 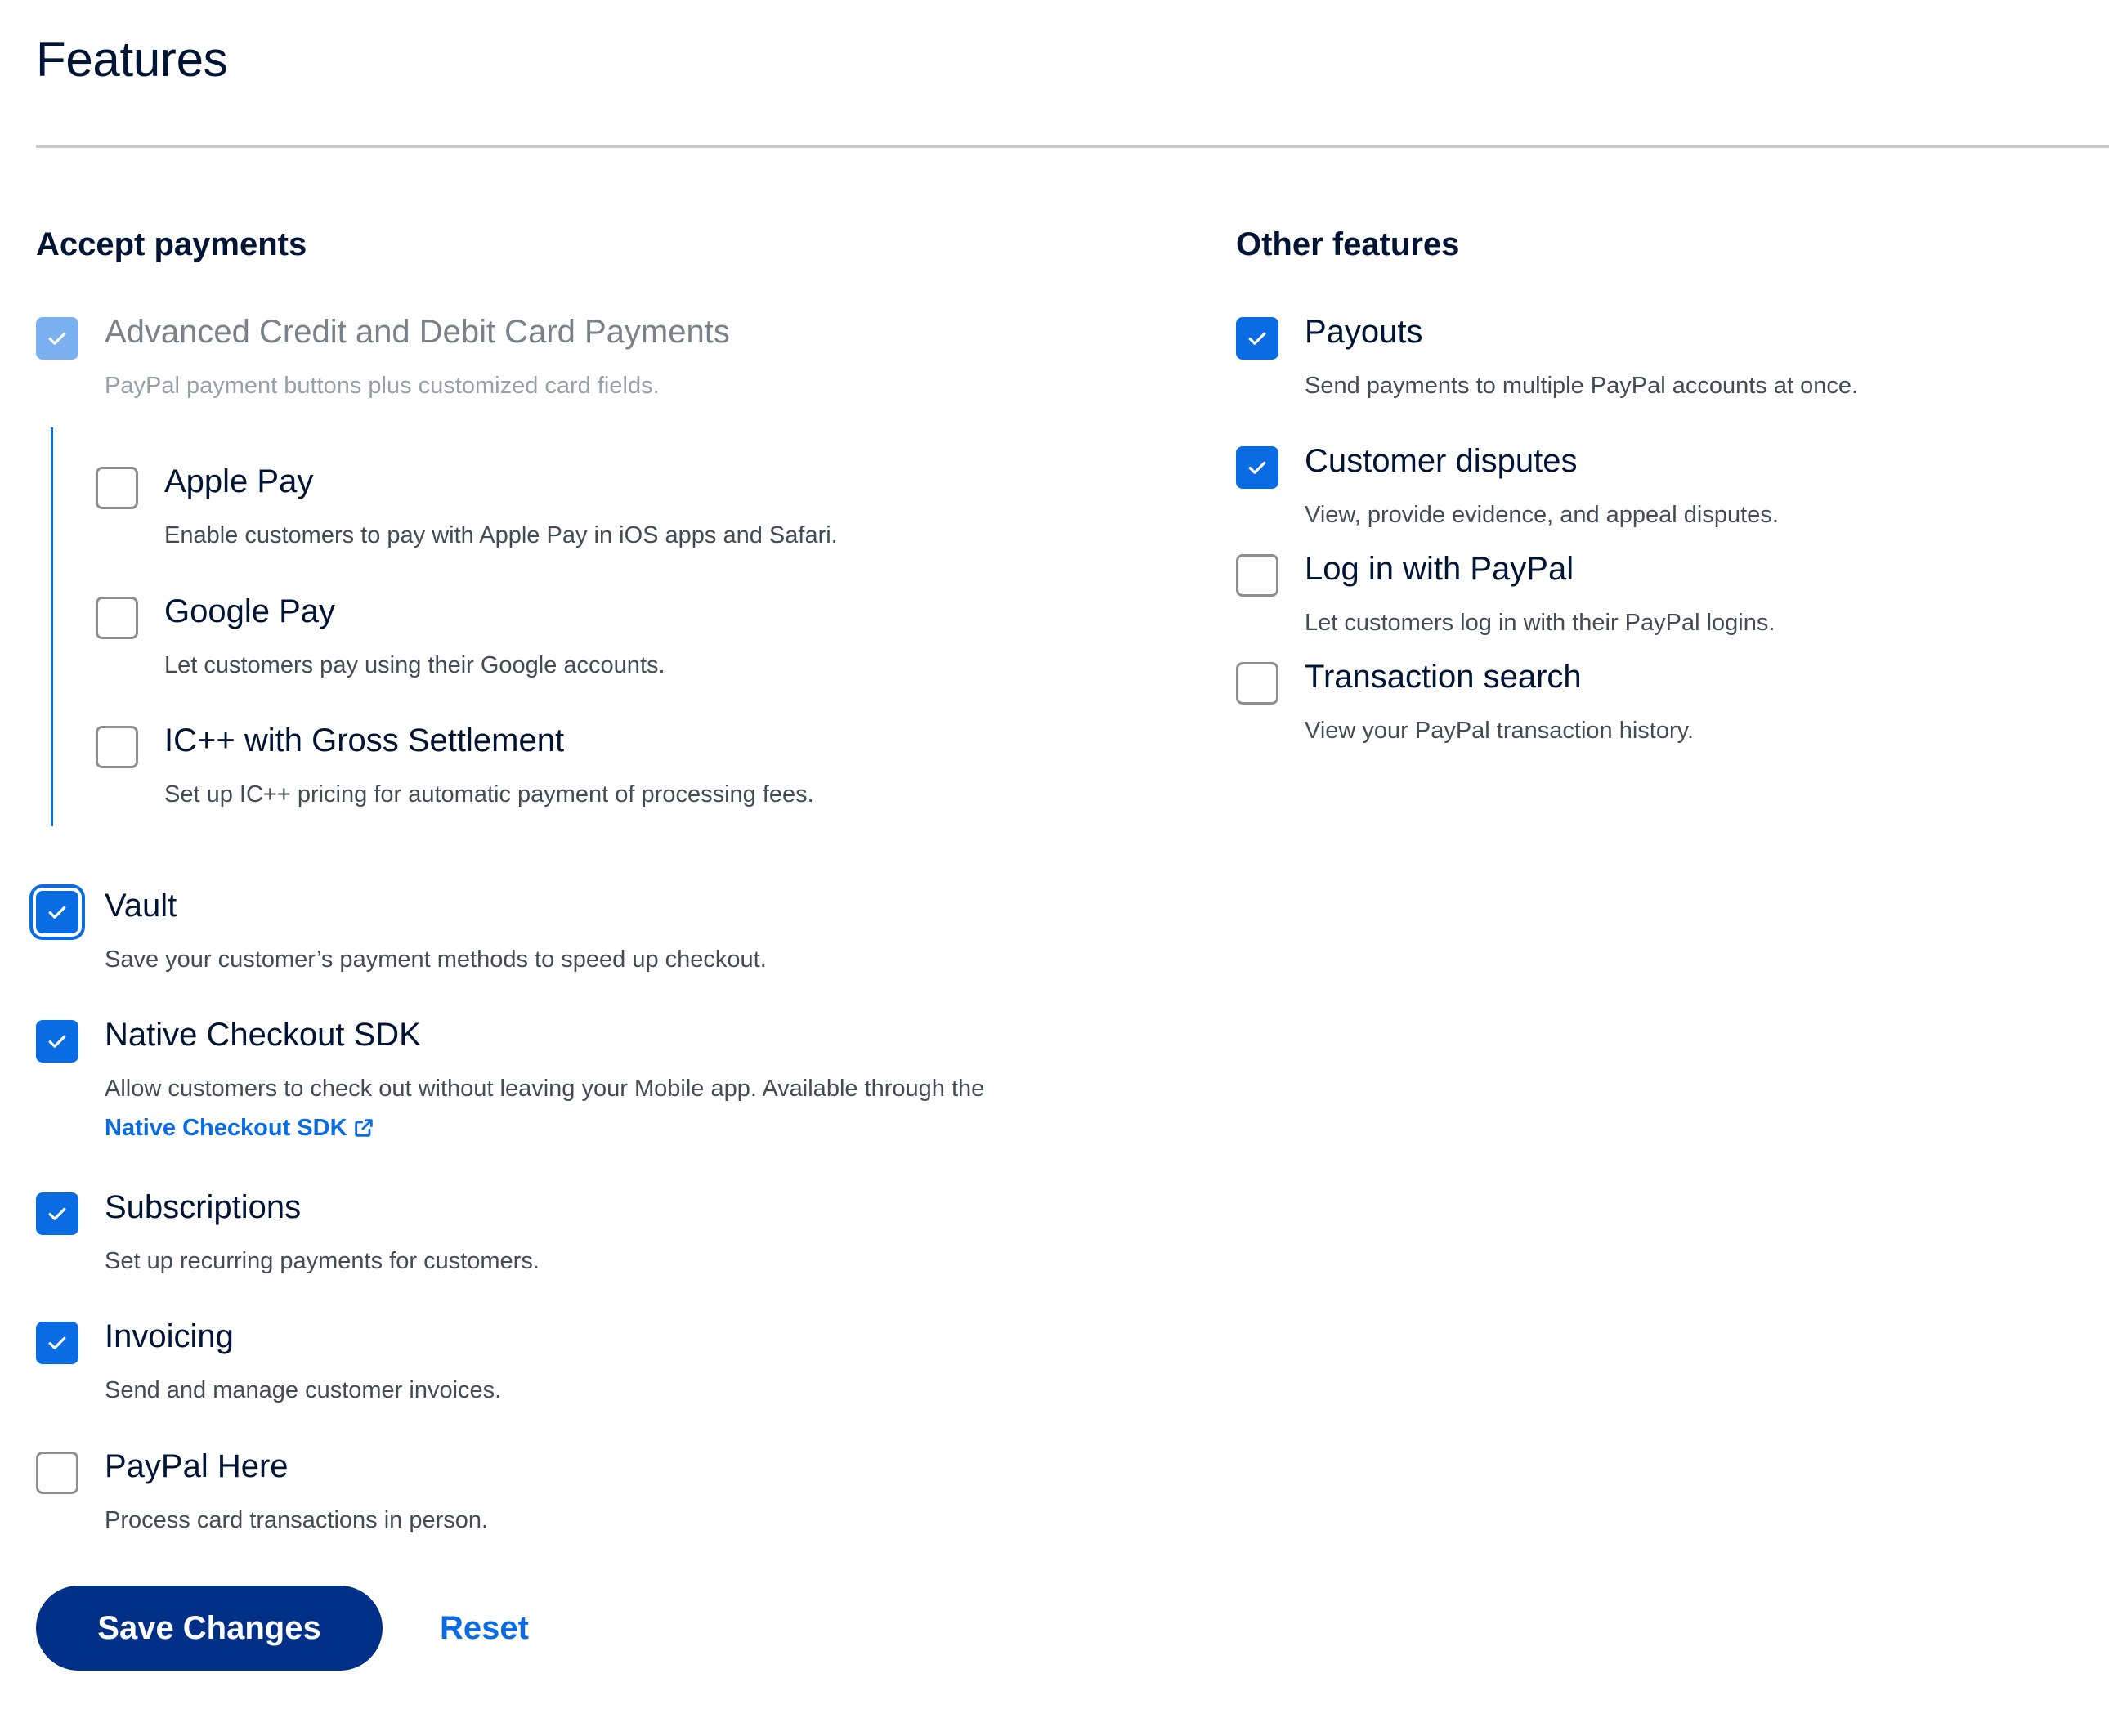 What do you see at coordinates (417, 332) in the screenshot?
I see `feature-label: Advanced Credit and Debit Card Payments` at bounding box center [417, 332].